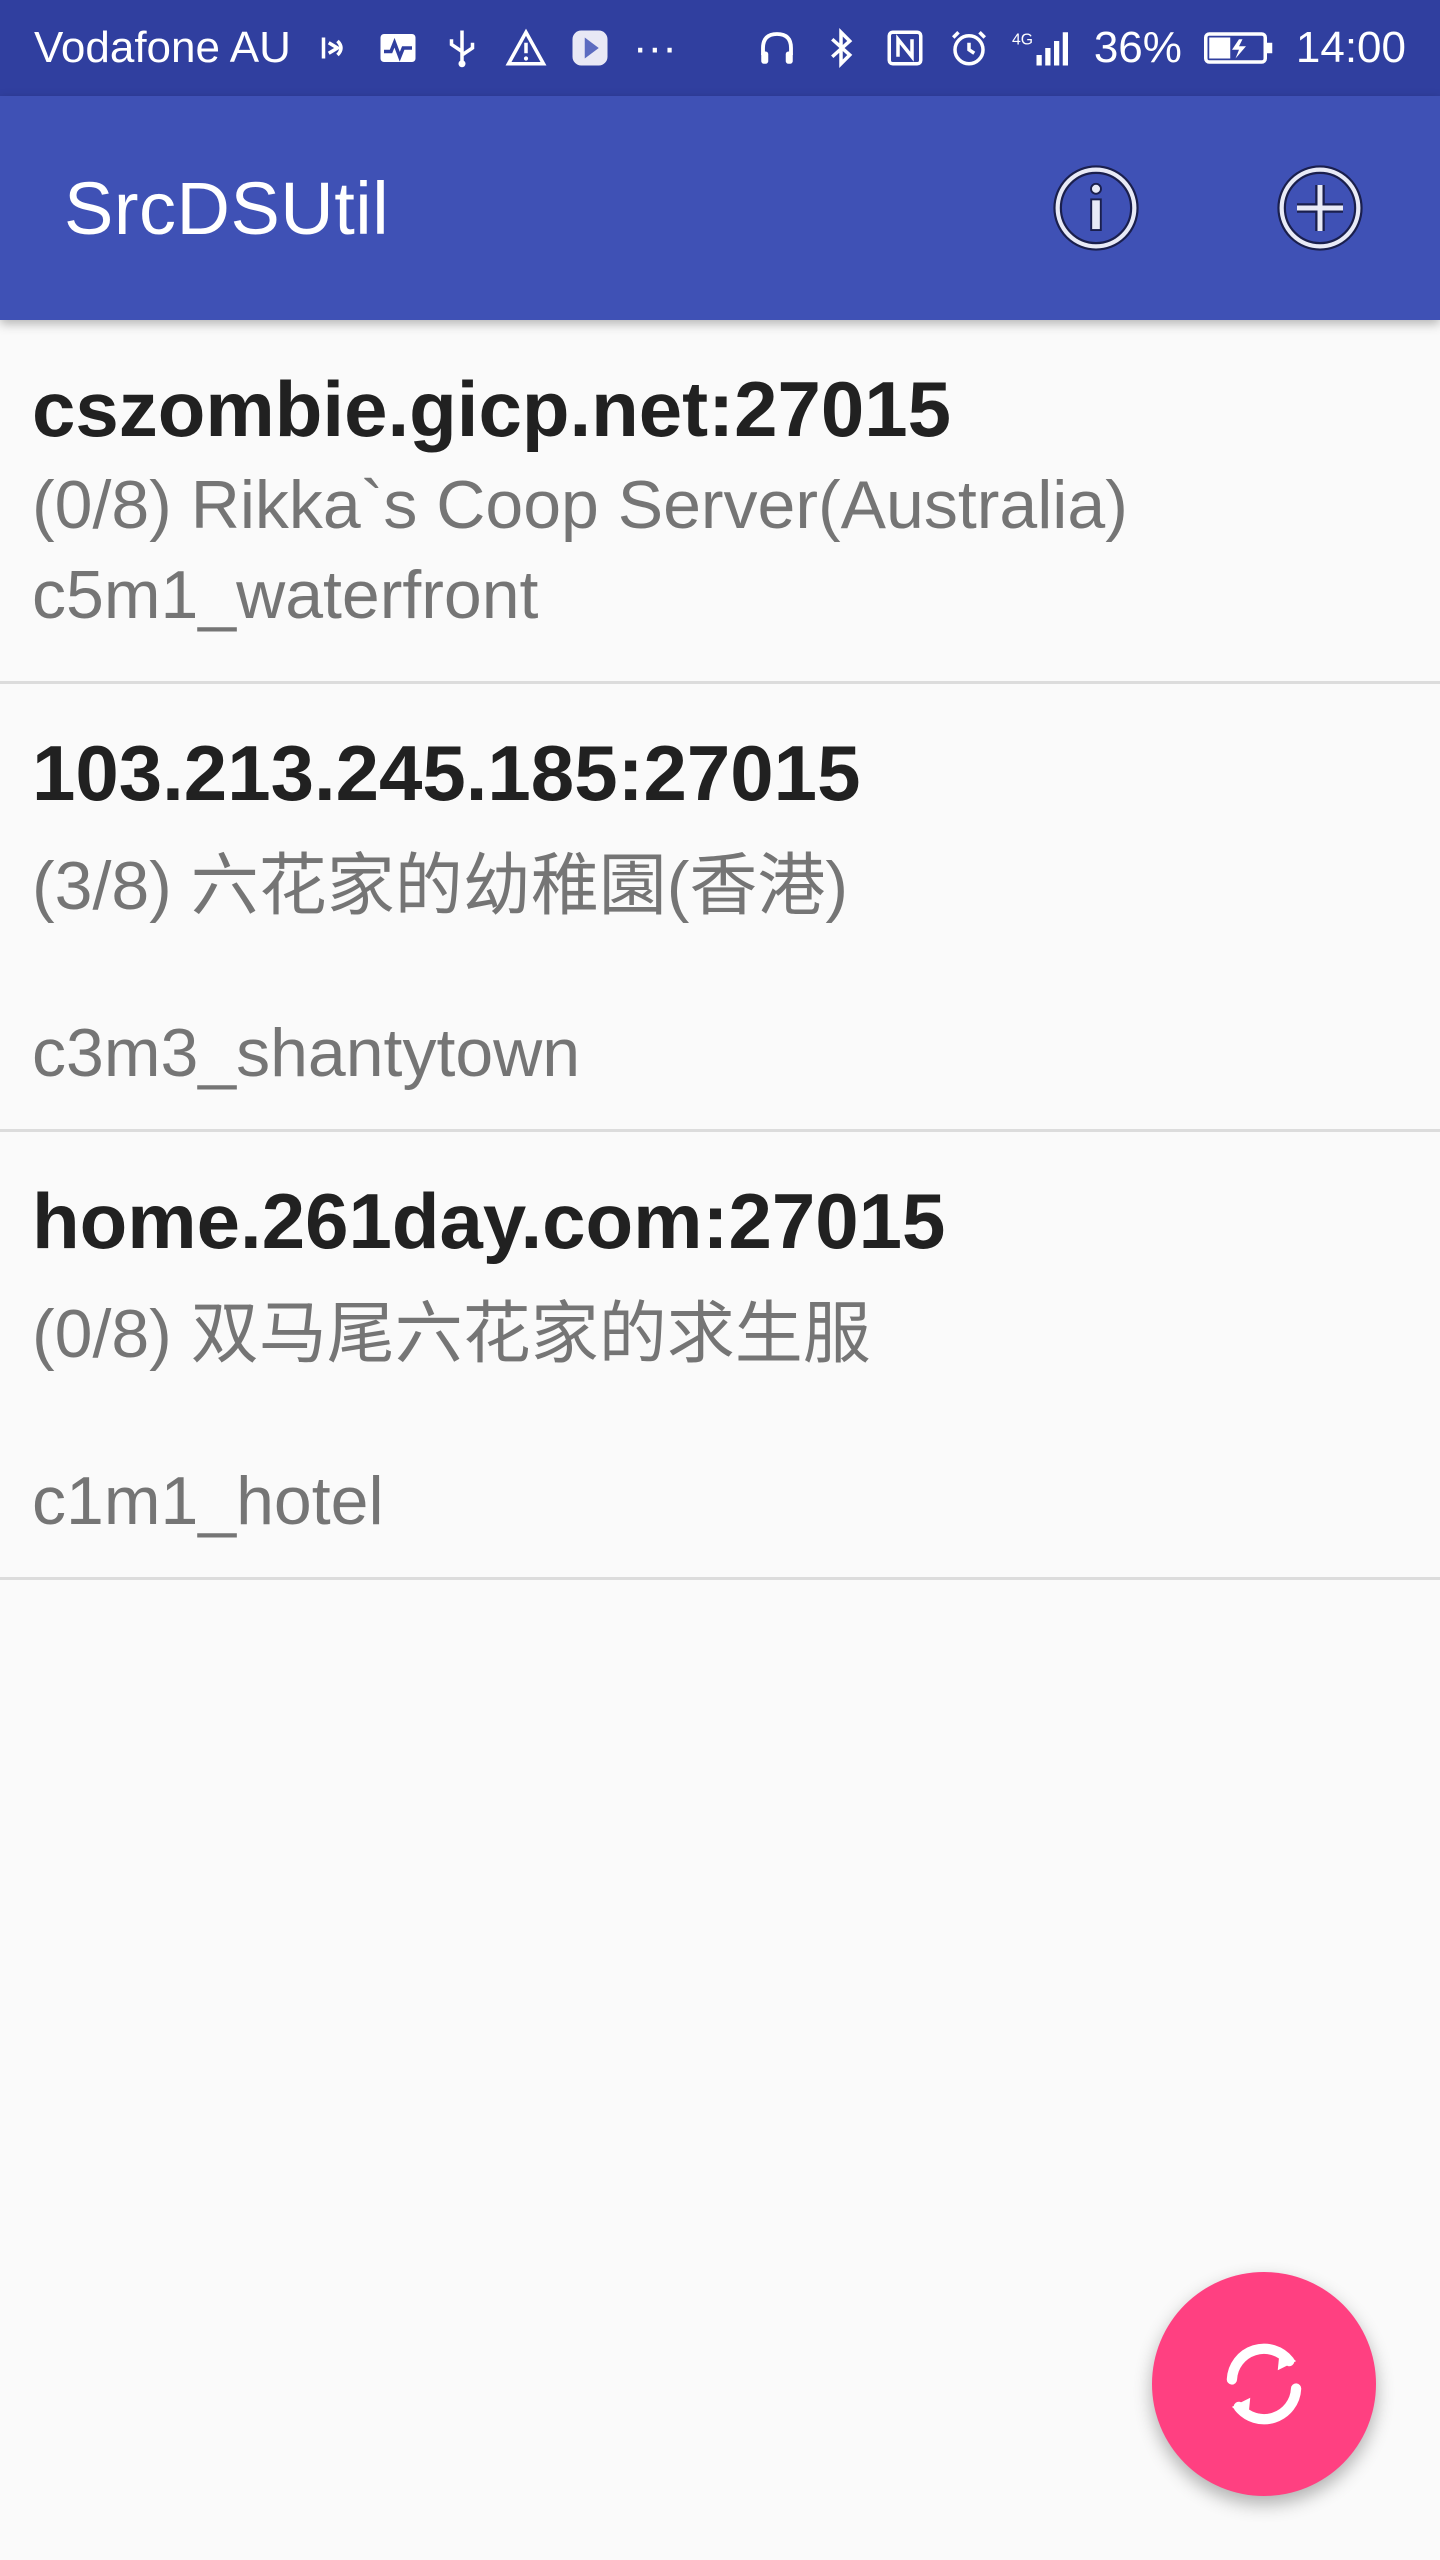 This screenshot has width=1440, height=2560. What do you see at coordinates (208, 1501) in the screenshot?
I see `server-map: c1m1_hotel` at bounding box center [208, 1501].